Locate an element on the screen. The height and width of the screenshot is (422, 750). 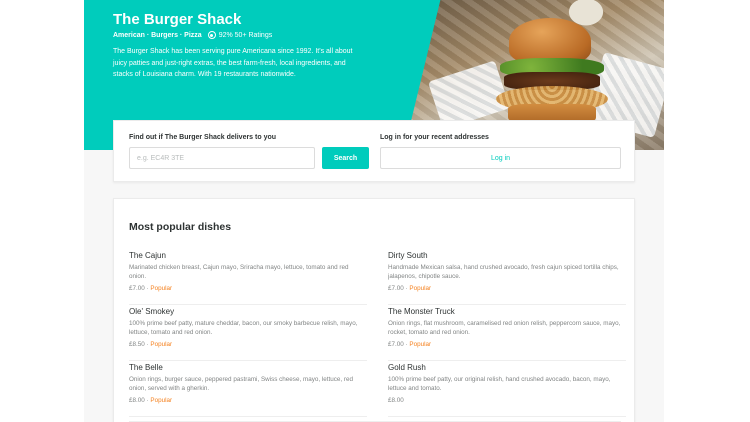
dish-name: Gold Rush is located at coordinates (407, 367).